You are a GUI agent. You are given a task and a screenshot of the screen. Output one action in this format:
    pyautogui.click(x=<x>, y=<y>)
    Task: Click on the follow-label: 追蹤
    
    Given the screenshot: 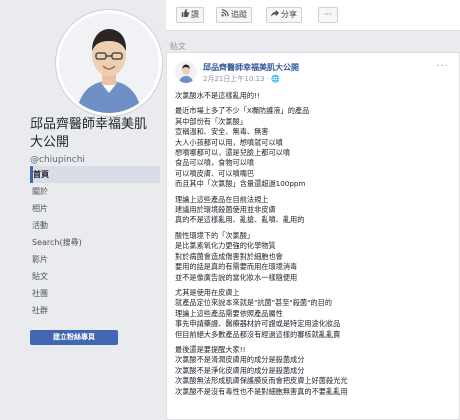 What is the action you would take?
    pyautogui.click(x=239, y=14)
    